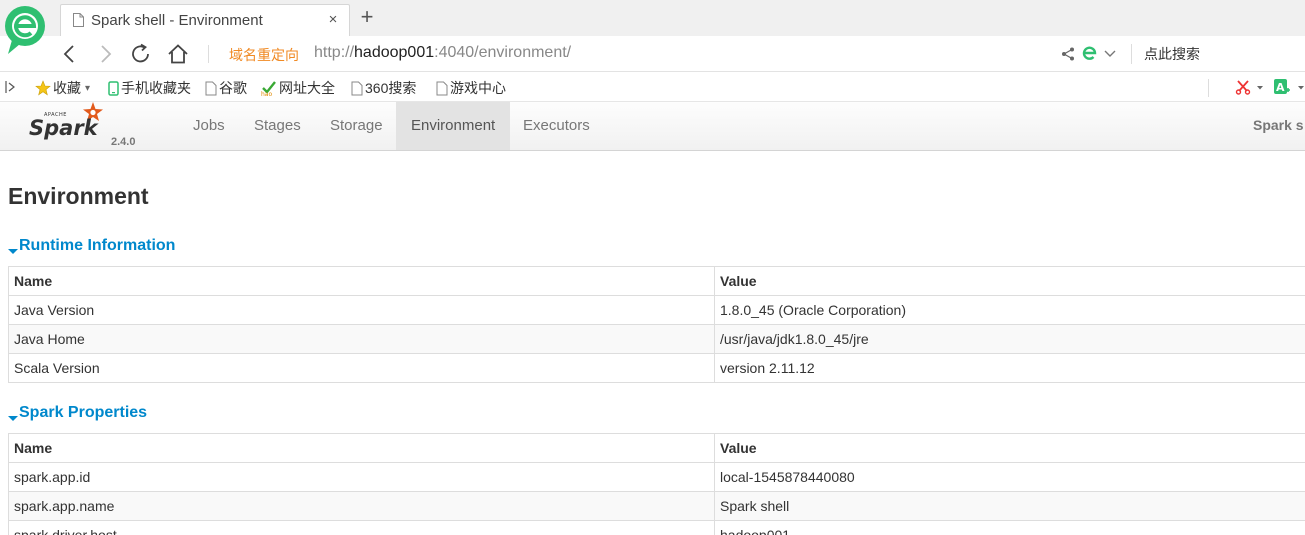  What do you see at coordinates (1090, 53) in the screenshot?
I see `browser-mode-e-icon` at bounding box center [1090, 53].